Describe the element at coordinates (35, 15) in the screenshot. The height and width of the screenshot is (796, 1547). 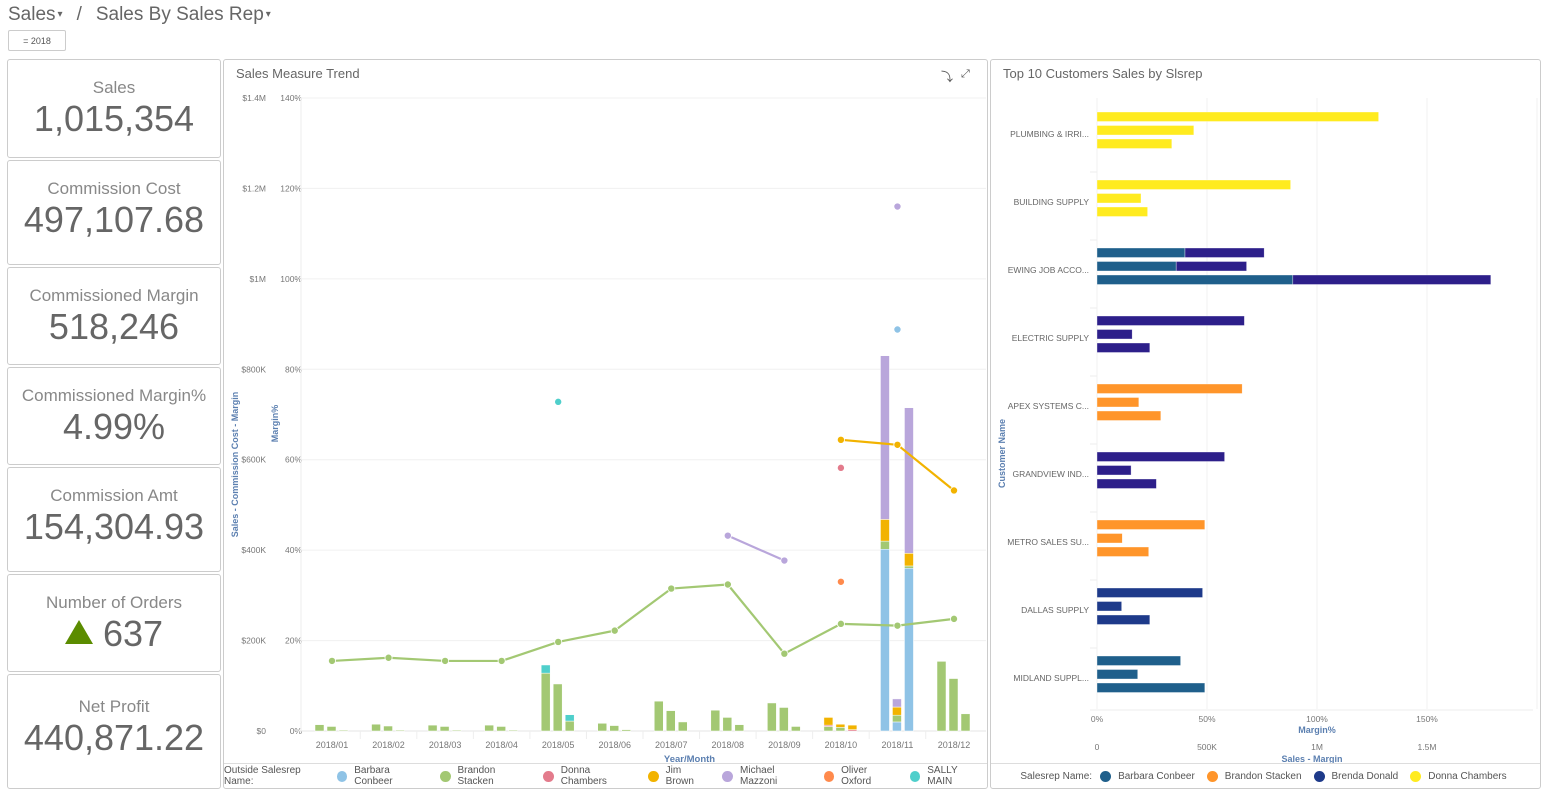
I see `breadcrumb-root: Sales ▾` at that location.